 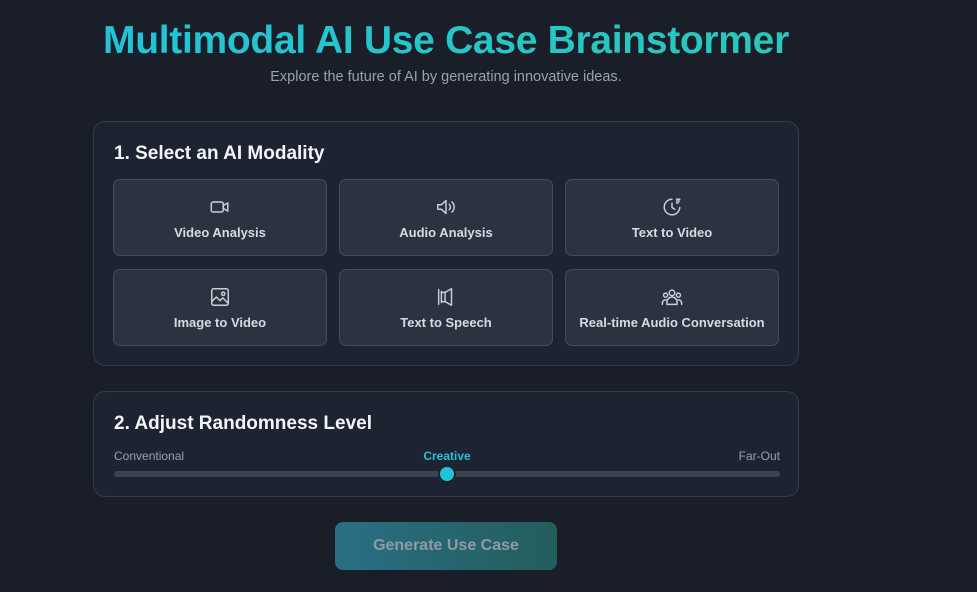 I want to click on randomness-slider, so click(x=447, y=474).